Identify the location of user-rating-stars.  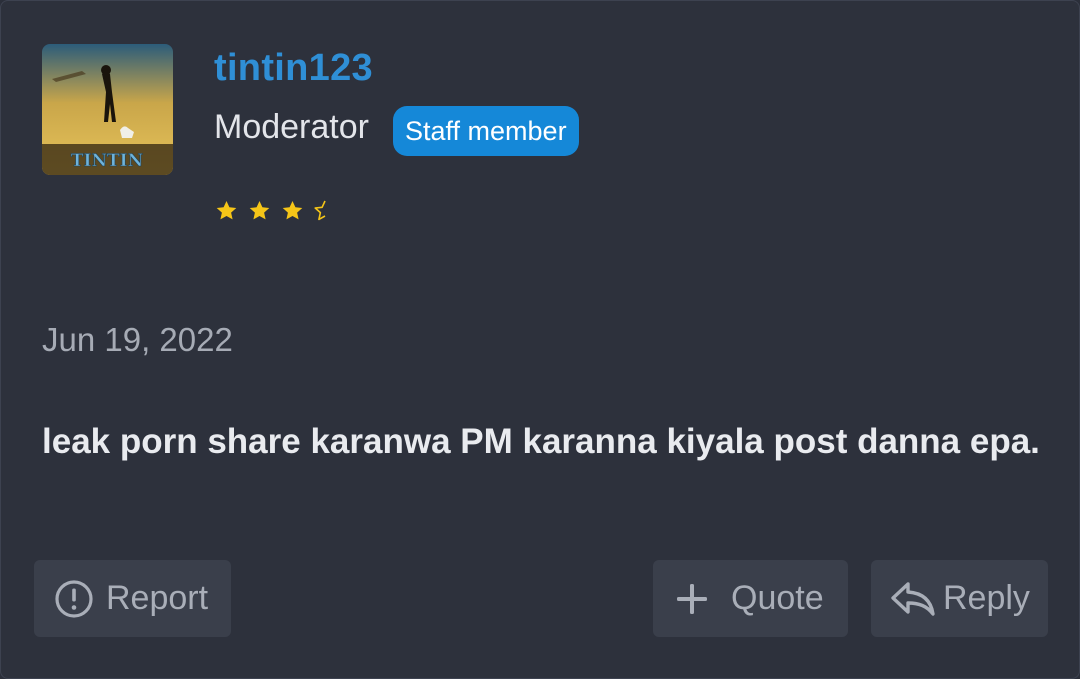
(270, 211).